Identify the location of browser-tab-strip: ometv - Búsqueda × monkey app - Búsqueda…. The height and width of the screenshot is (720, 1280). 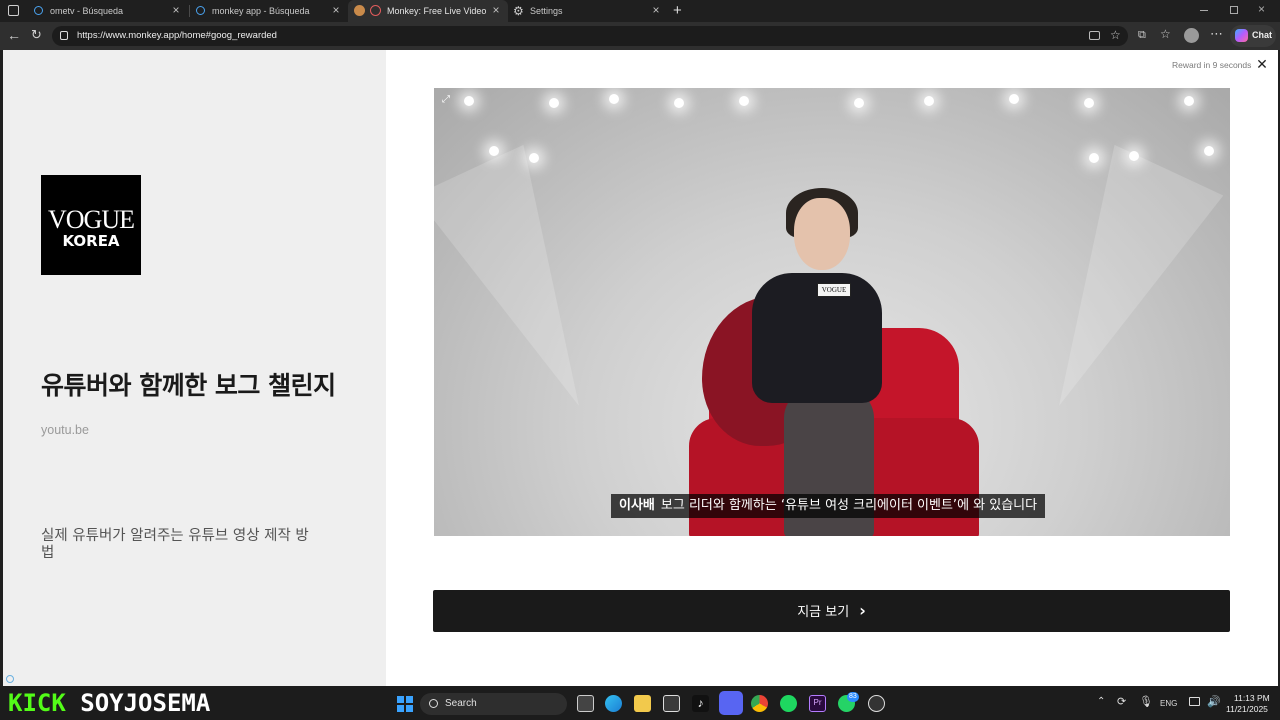
(640, 11).